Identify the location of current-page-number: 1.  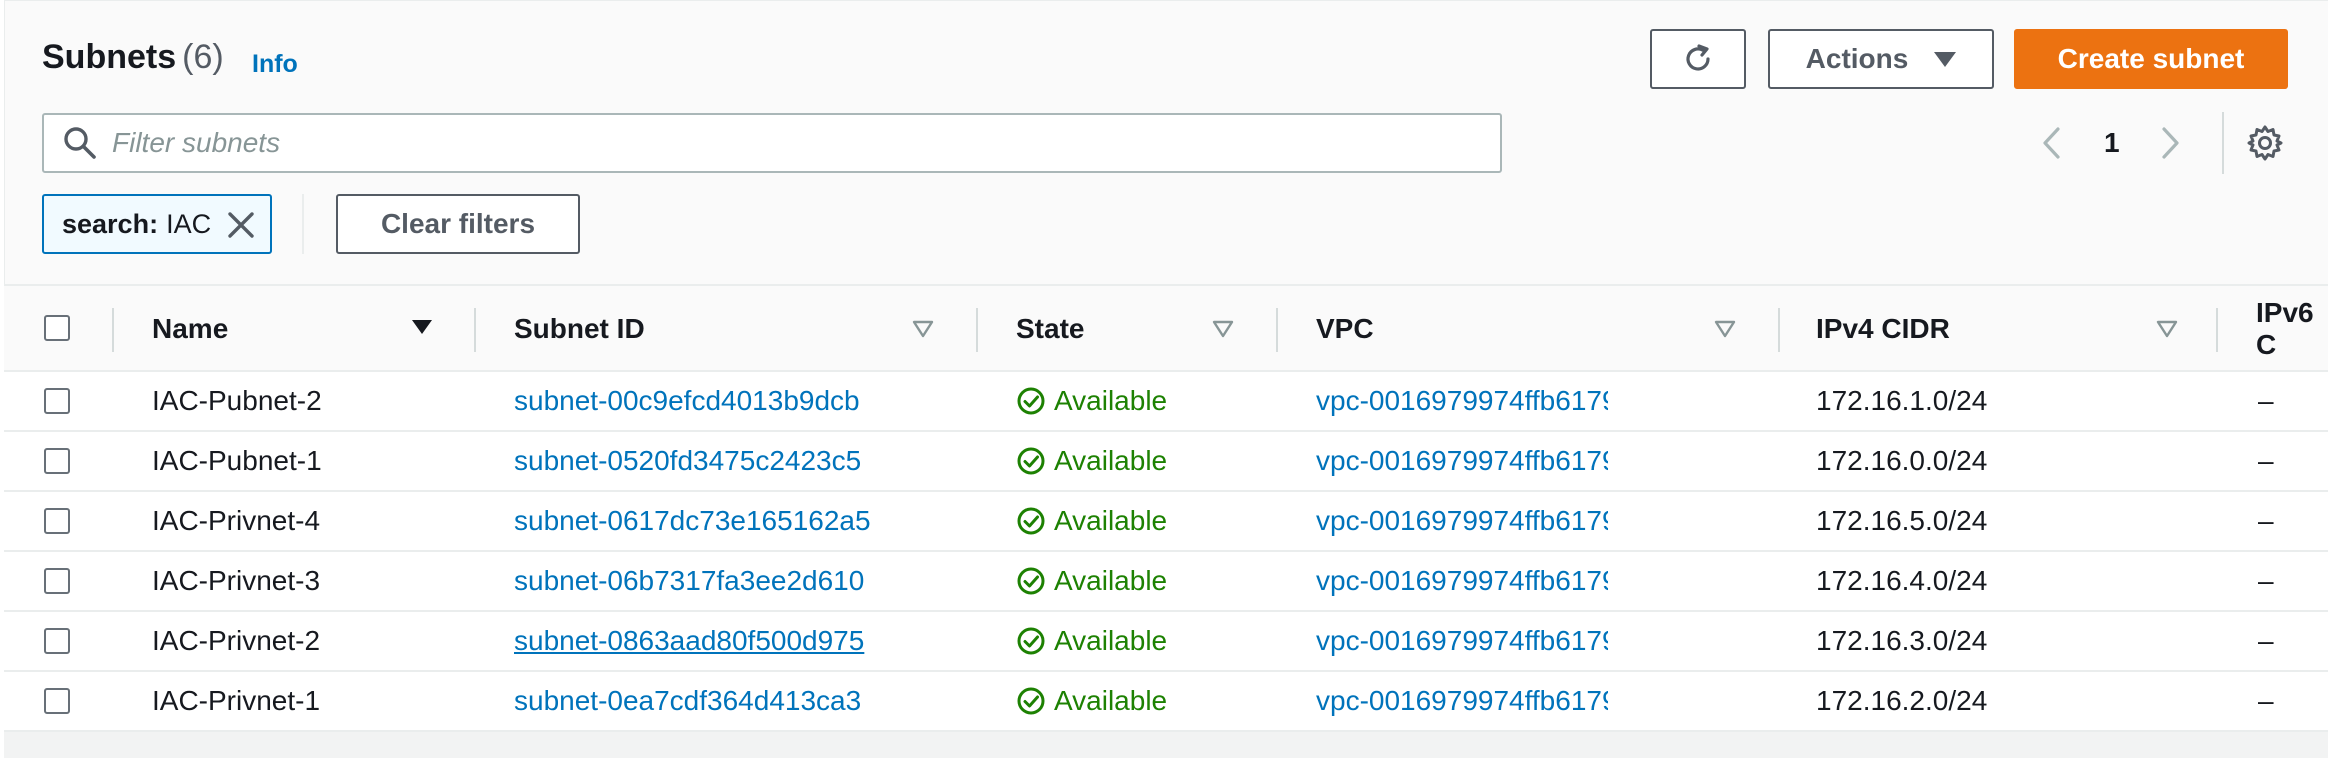
(2112, 143).